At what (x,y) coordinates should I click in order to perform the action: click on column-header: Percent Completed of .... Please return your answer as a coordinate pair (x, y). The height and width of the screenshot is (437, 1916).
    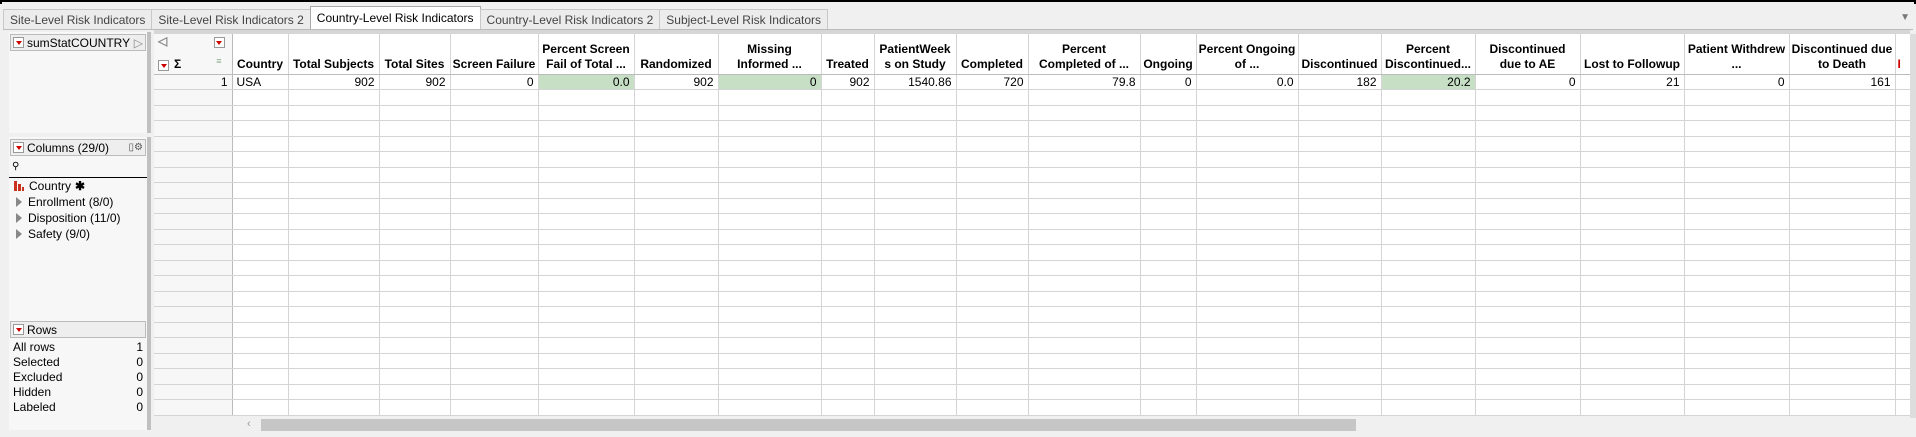
    Looking at the image, I should click on (1084, 54).